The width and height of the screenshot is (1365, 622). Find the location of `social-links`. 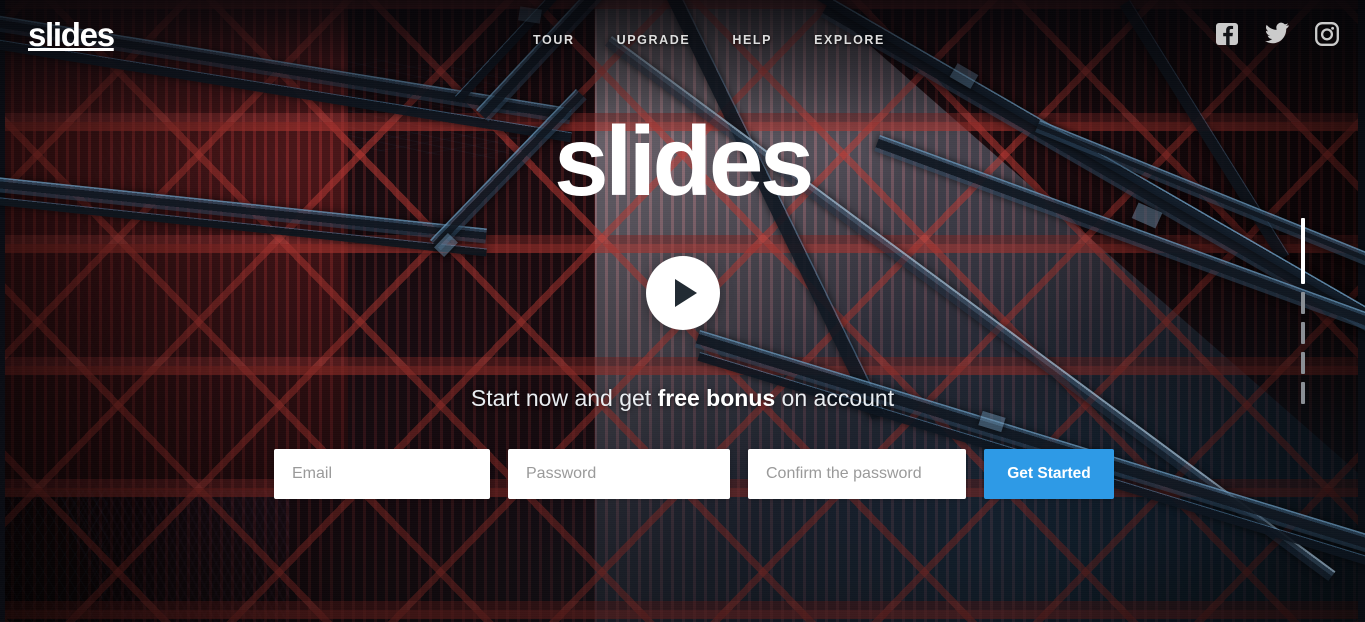

social-links is located at coordinates (1277, 34).